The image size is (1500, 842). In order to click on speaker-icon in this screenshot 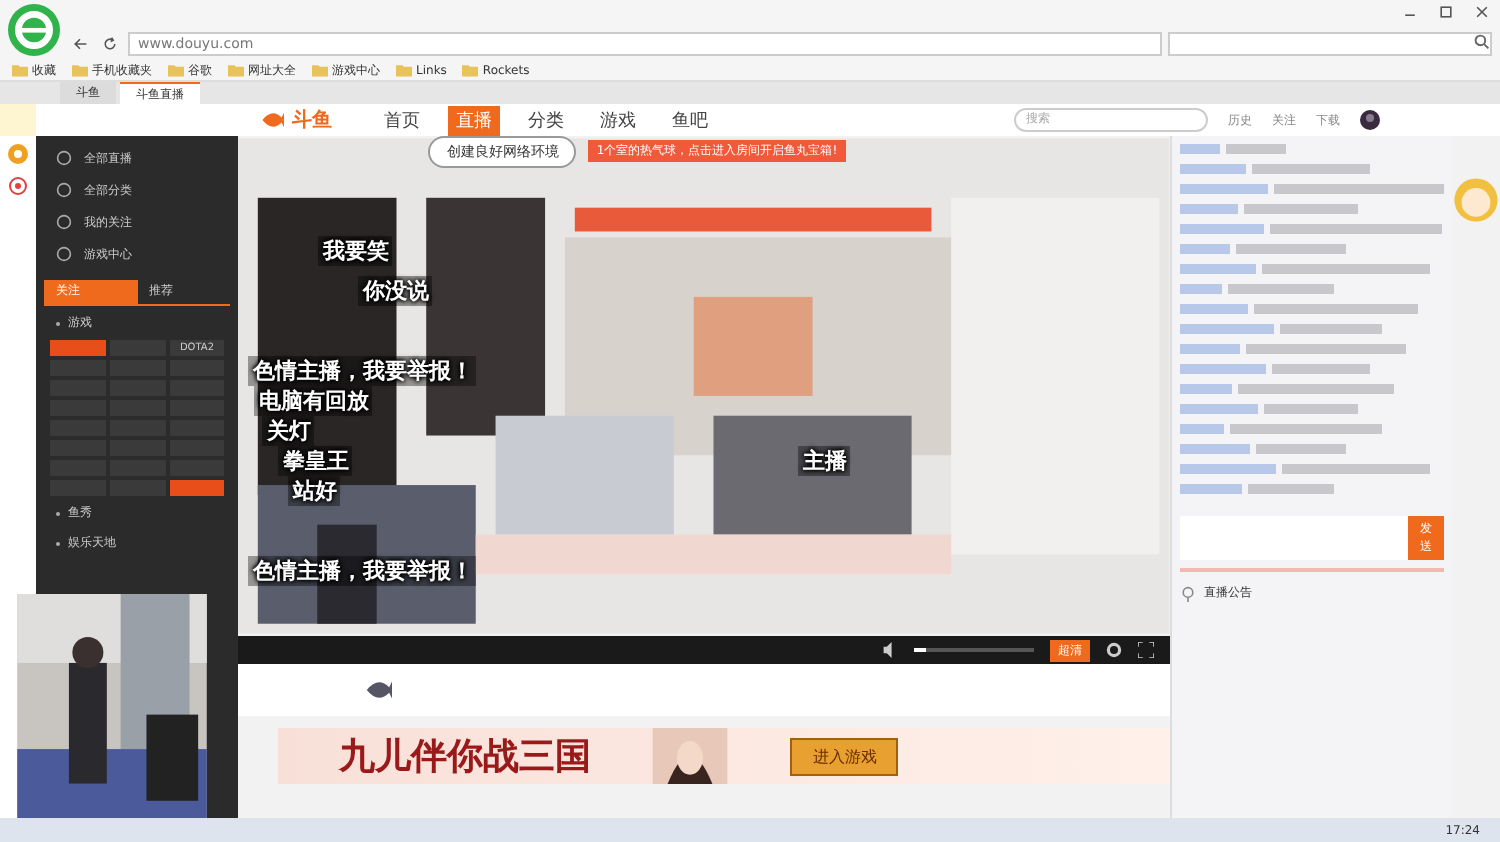, I will do `click(890, 650)`.